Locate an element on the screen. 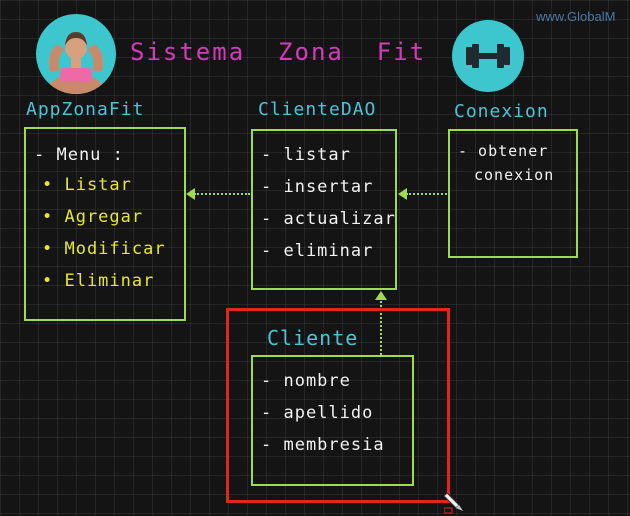 The height and width of the screenshot is (516, 630). menu-label: - Menu : is located at coordinates (79, 155).